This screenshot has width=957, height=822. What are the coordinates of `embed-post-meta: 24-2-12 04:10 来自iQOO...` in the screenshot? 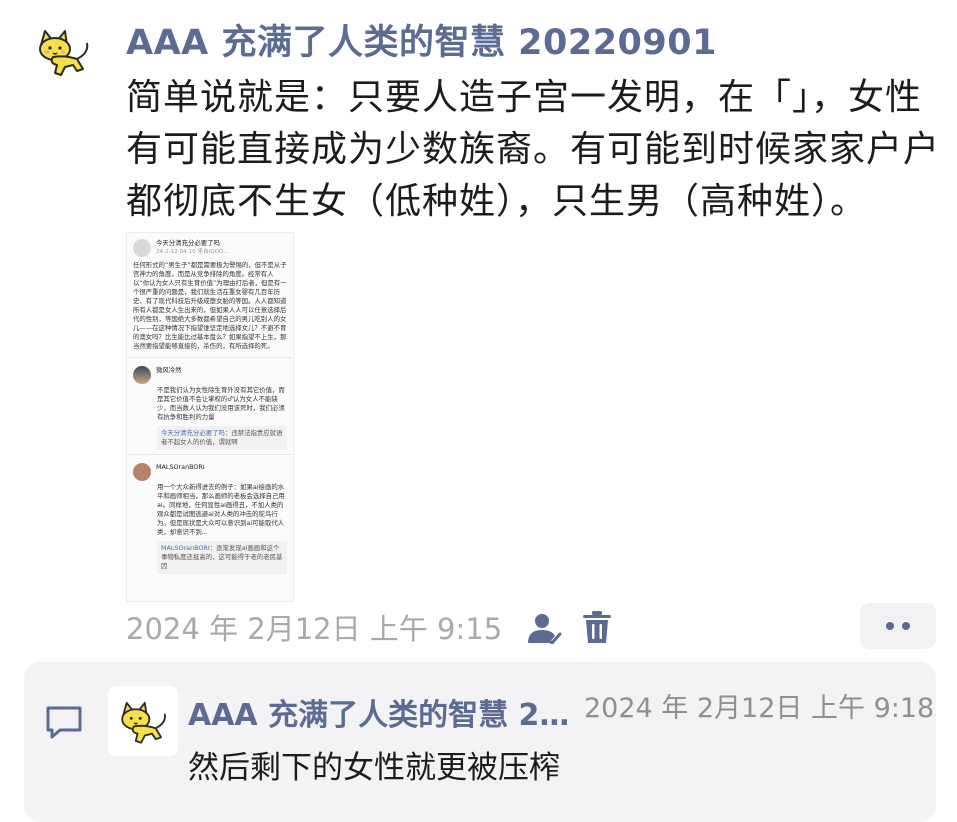 It's located at (192, 252).